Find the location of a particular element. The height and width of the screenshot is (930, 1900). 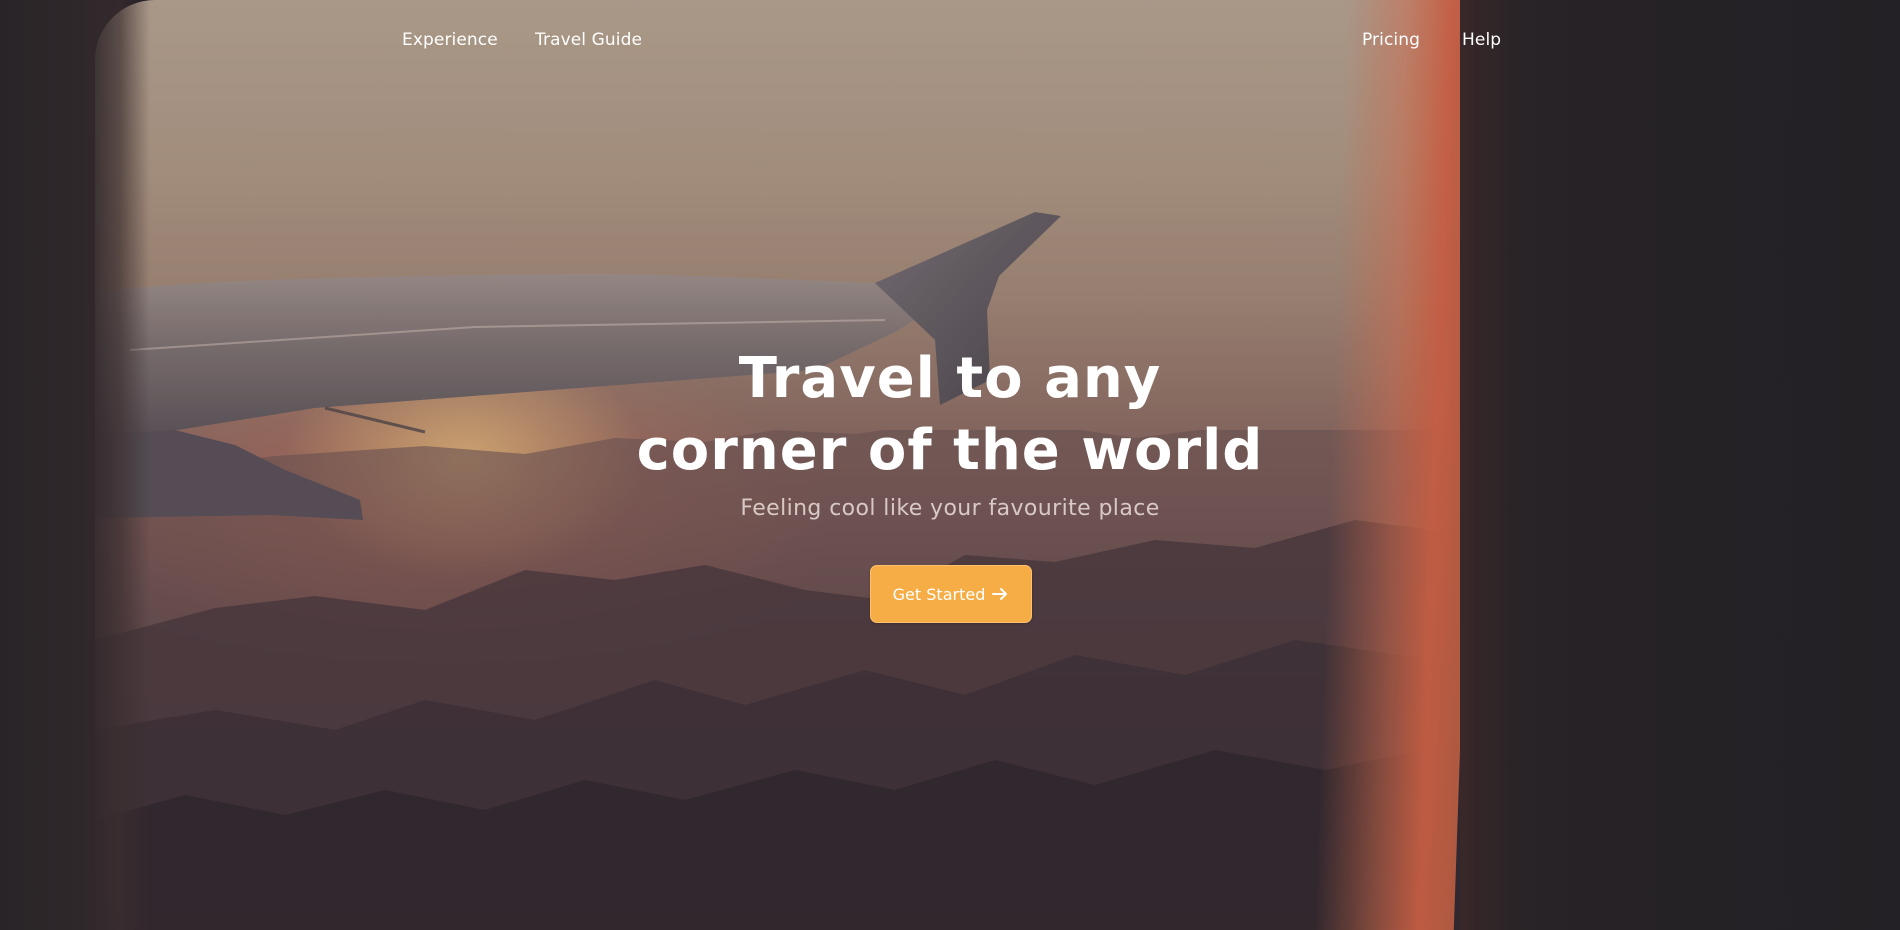

hero-subtitle: Feeling cool like your favourite place is located at coordinates (950, 508).